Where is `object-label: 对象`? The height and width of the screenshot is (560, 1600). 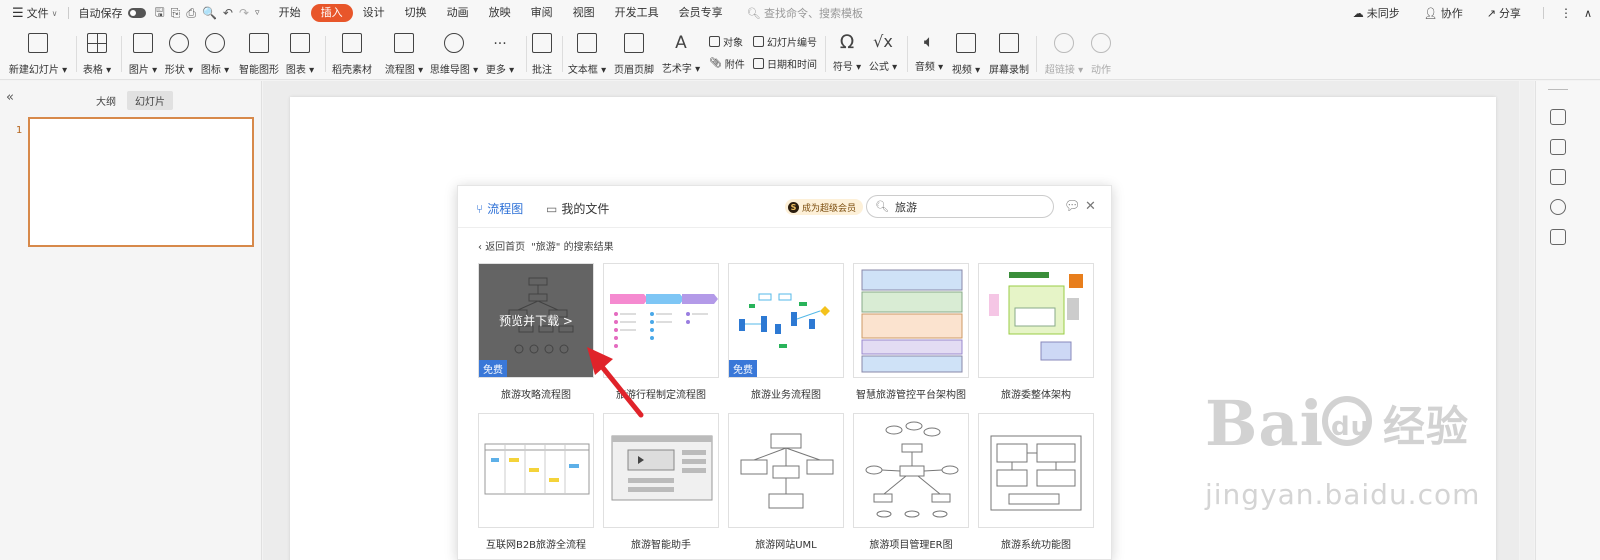 object-label: 对象 is located at coordinates (733, 43).